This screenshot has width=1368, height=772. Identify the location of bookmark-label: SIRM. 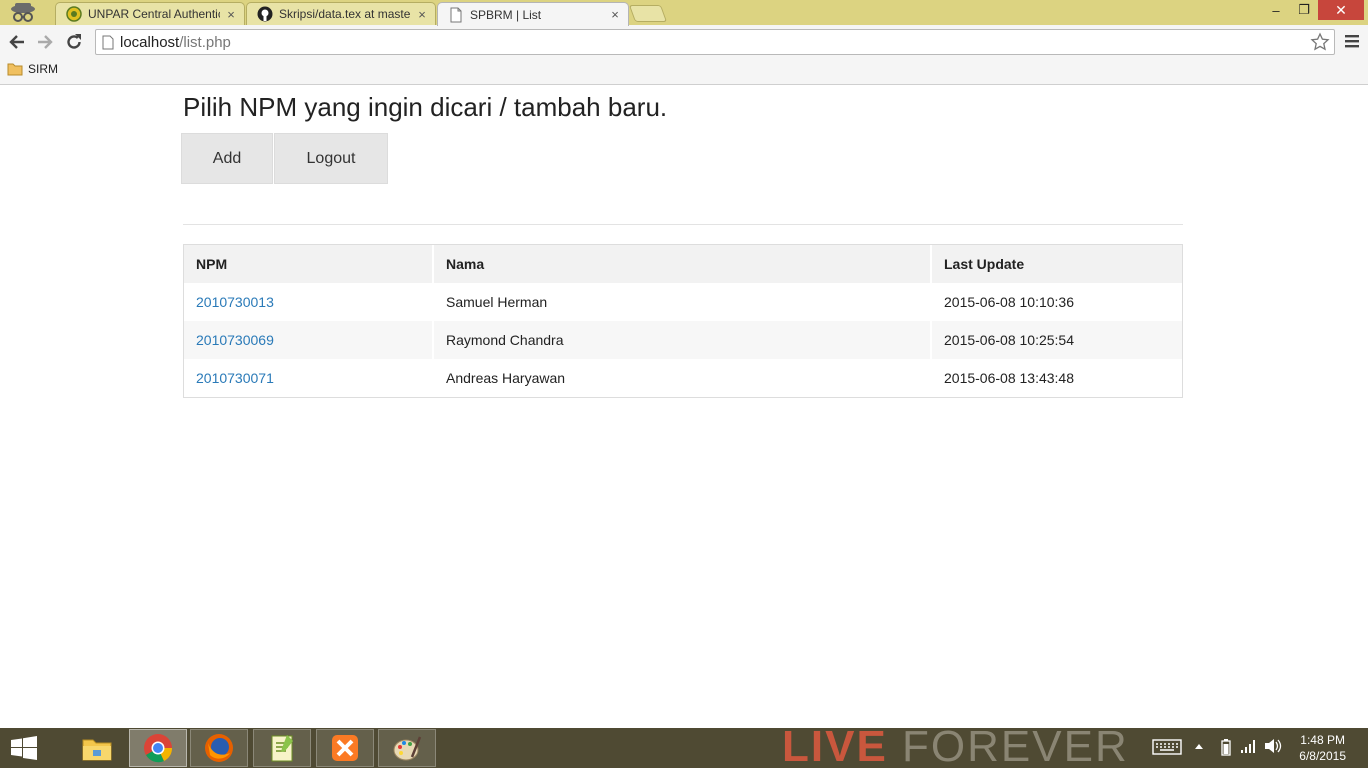
(43, 69).